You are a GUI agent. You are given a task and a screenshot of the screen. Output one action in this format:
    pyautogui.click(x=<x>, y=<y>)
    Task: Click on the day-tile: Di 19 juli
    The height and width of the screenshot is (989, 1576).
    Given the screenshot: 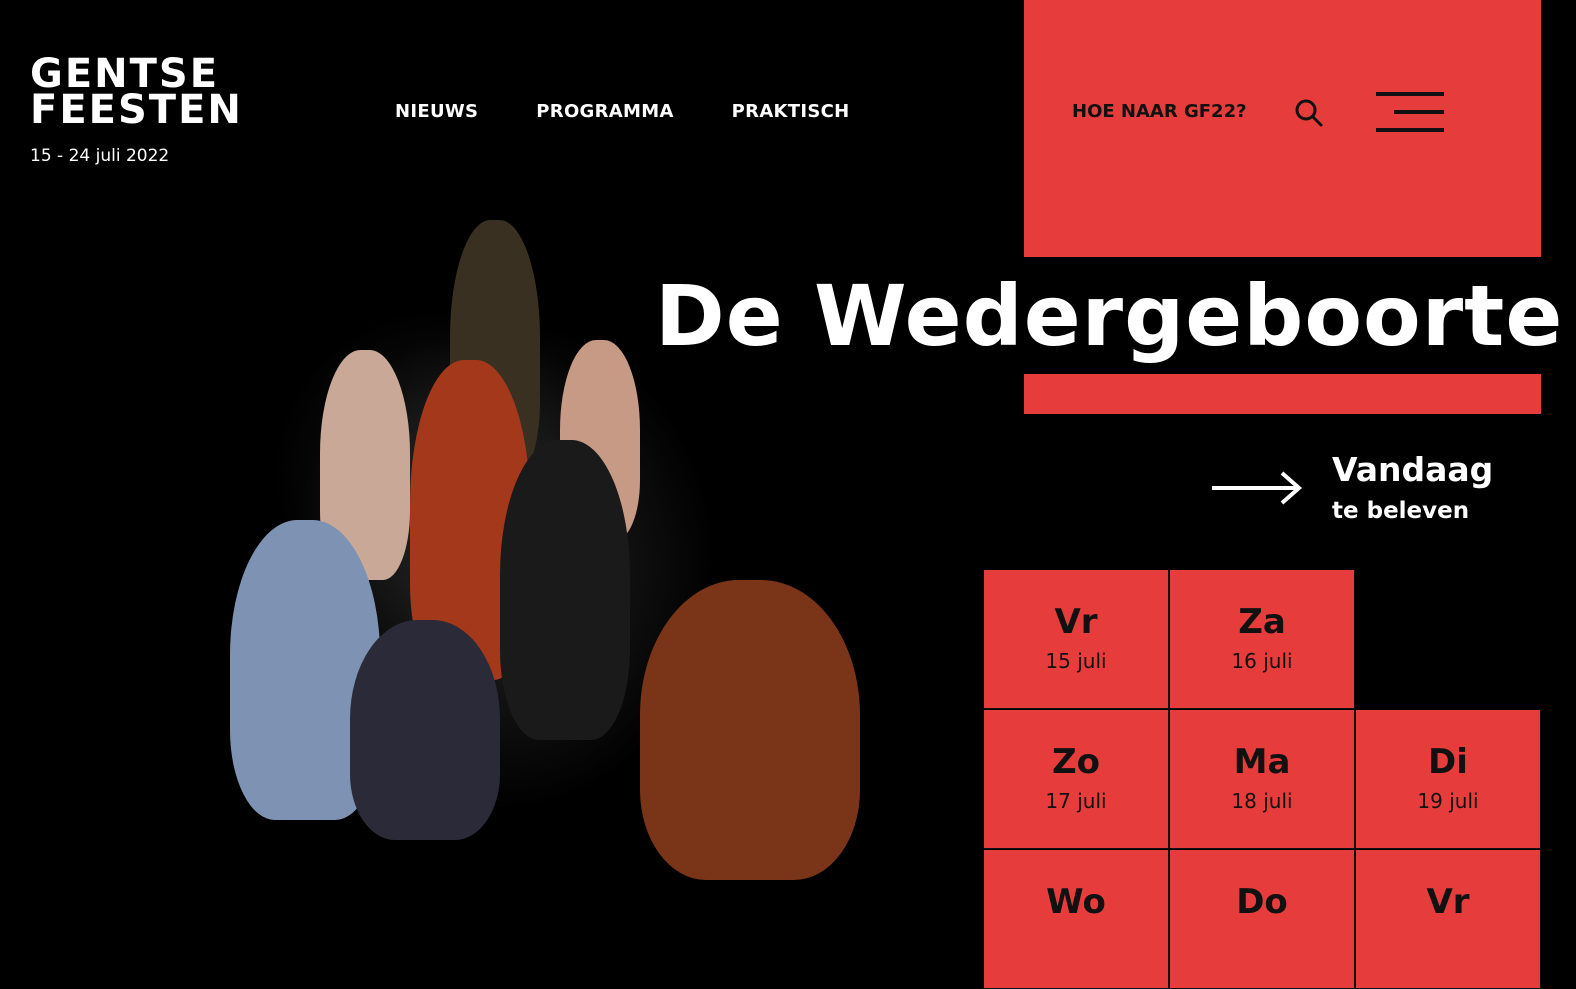 What is the action you would take?
    pyautogui.click(x=1448, y=779)
    